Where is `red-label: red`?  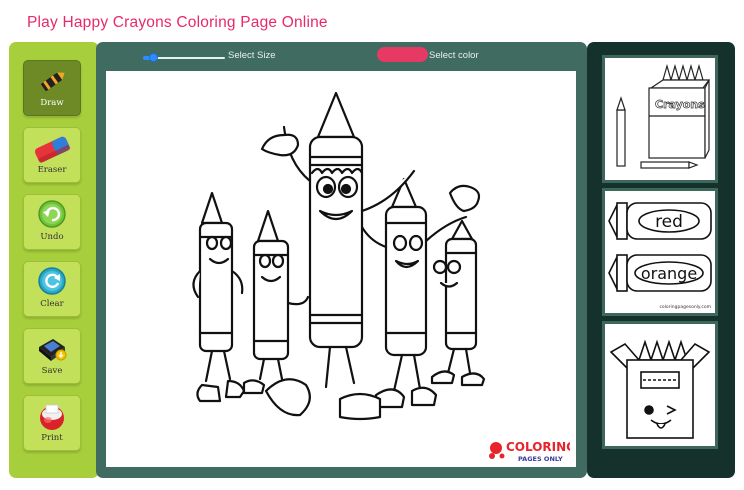 red-label: red is located at coordinates (669, 222).